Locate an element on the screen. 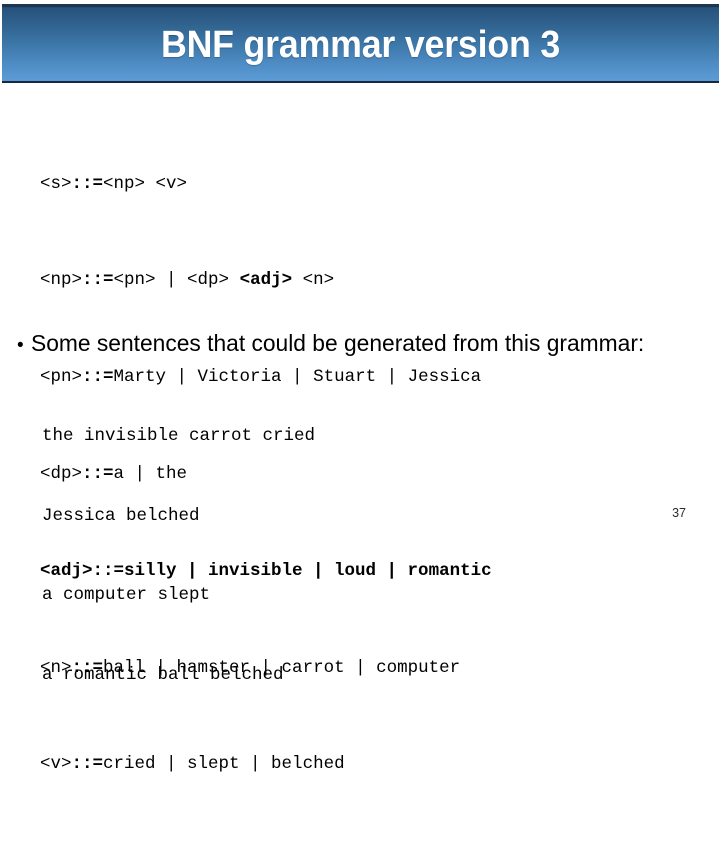 This screenshot has height=849, width=720. grammar-rule-v: <v>::=cried | slept | belched is located at coordinates (360, 764).